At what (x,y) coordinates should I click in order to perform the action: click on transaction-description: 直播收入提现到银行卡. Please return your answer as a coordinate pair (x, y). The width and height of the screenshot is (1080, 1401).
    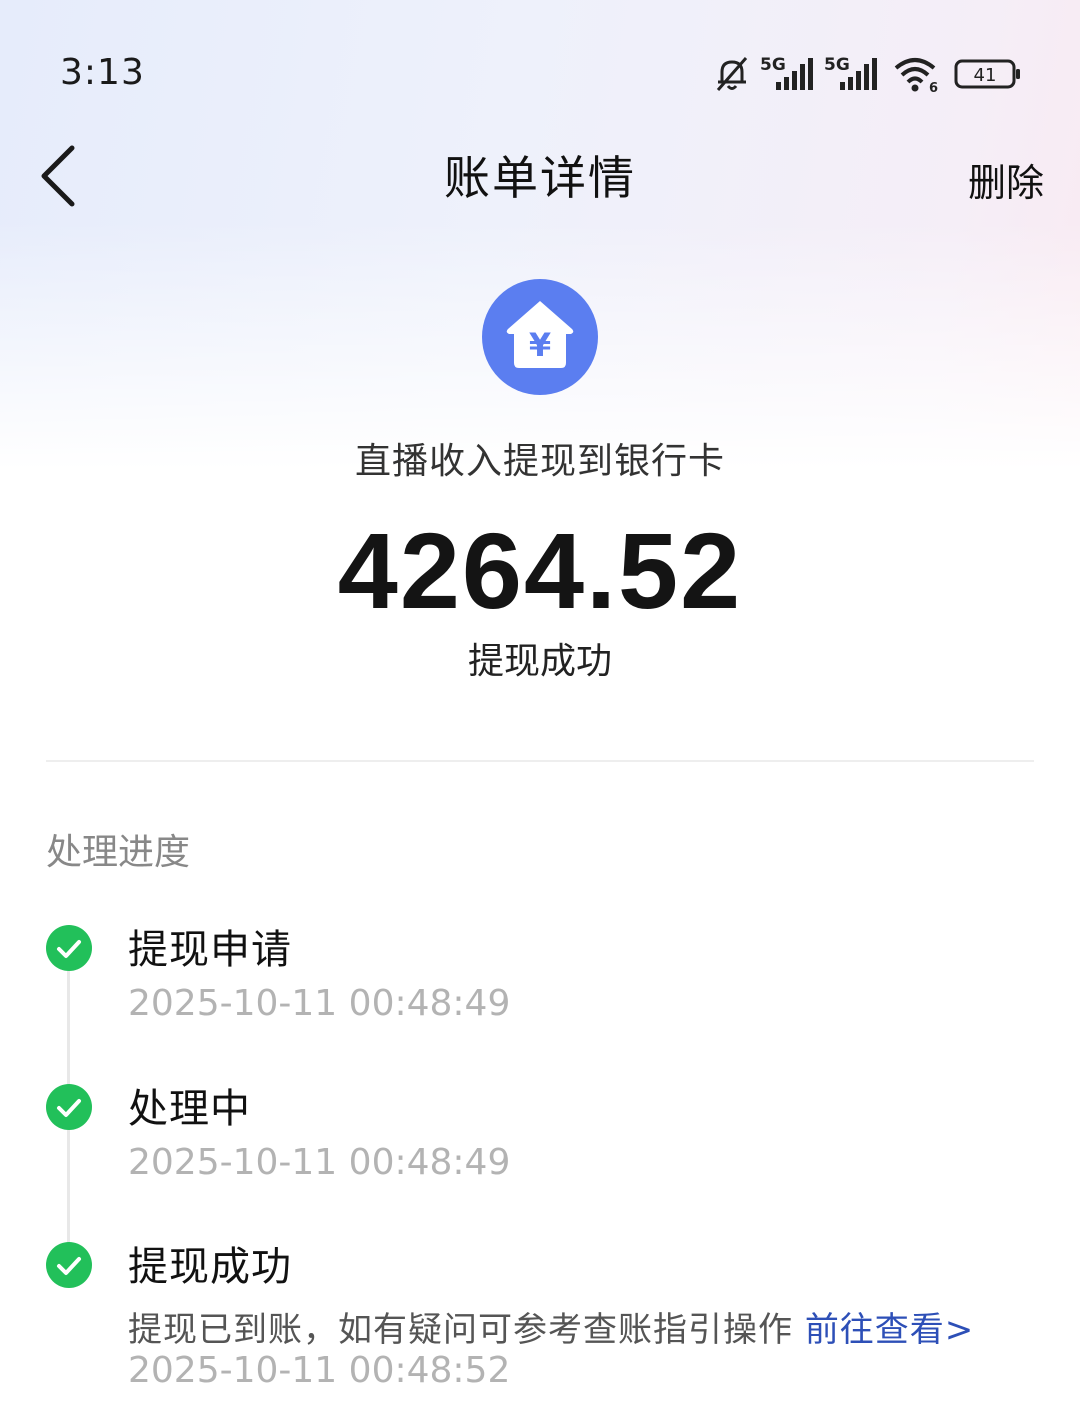
    Looking at the image, I should click on (539, 461).